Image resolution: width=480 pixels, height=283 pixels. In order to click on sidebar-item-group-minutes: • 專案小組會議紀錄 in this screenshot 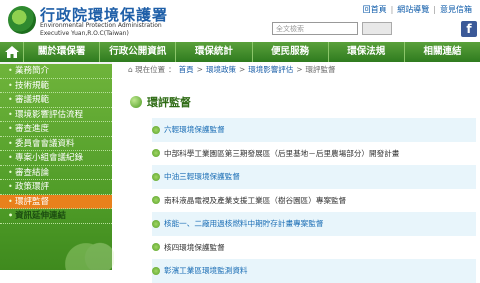, I will do `click(56, 158)`.